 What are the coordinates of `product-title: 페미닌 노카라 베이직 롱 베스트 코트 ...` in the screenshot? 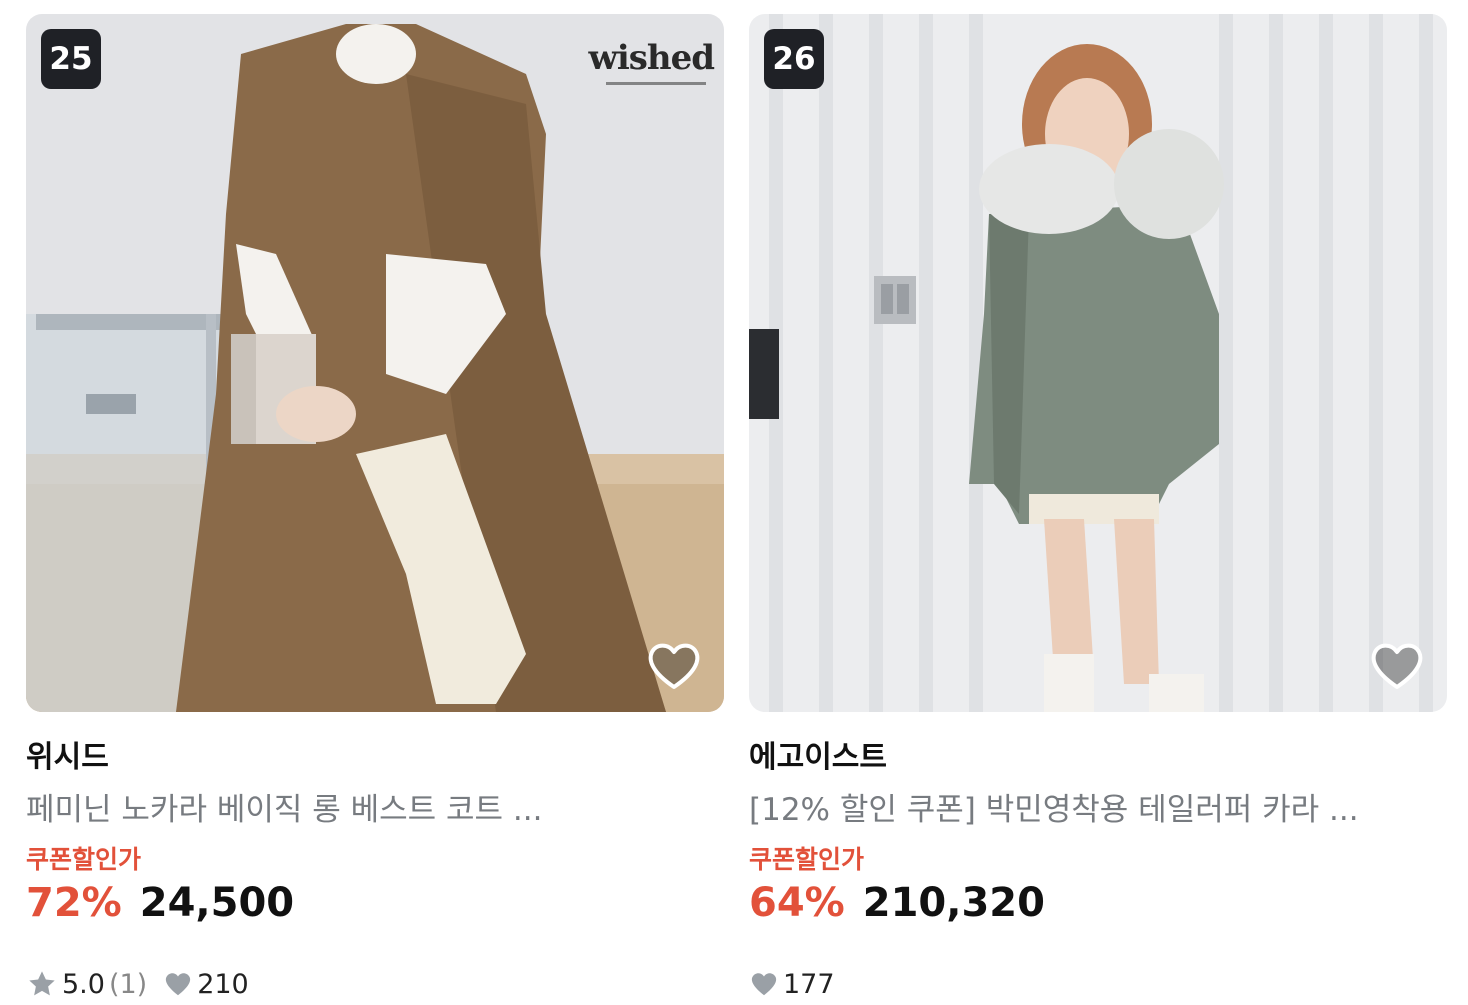 It's located at (375, 806).